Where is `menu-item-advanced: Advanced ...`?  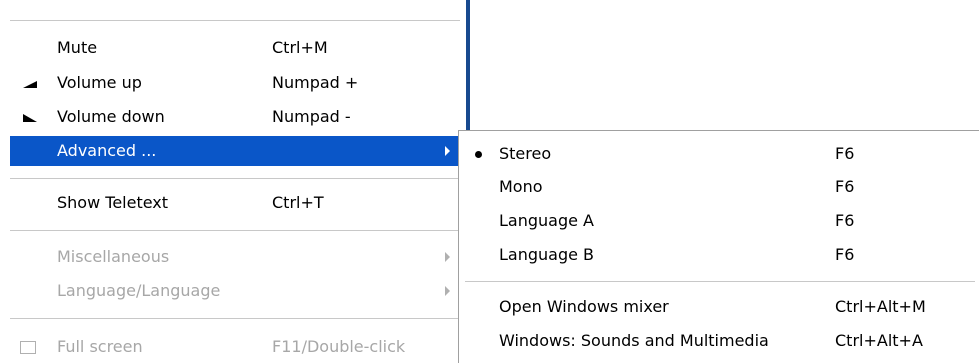 menu-item-advanced: Advanced ... is located at coordinates (235, 151).